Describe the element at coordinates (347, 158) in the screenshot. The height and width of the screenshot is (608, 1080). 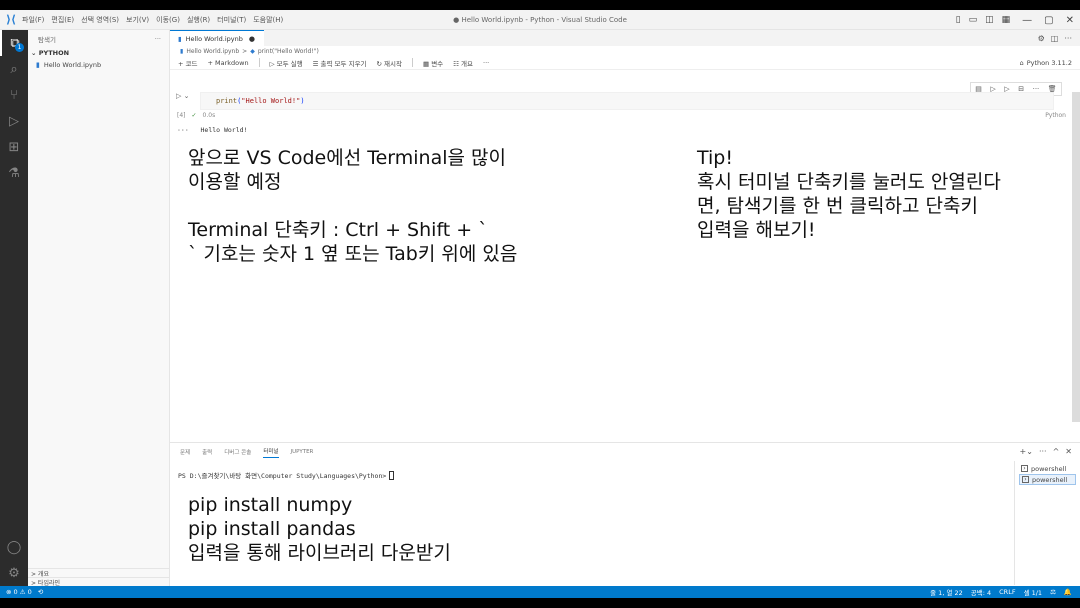
I see `annotation-line: 앞으로 VS Code에선 Terminal을 많이` at that location.